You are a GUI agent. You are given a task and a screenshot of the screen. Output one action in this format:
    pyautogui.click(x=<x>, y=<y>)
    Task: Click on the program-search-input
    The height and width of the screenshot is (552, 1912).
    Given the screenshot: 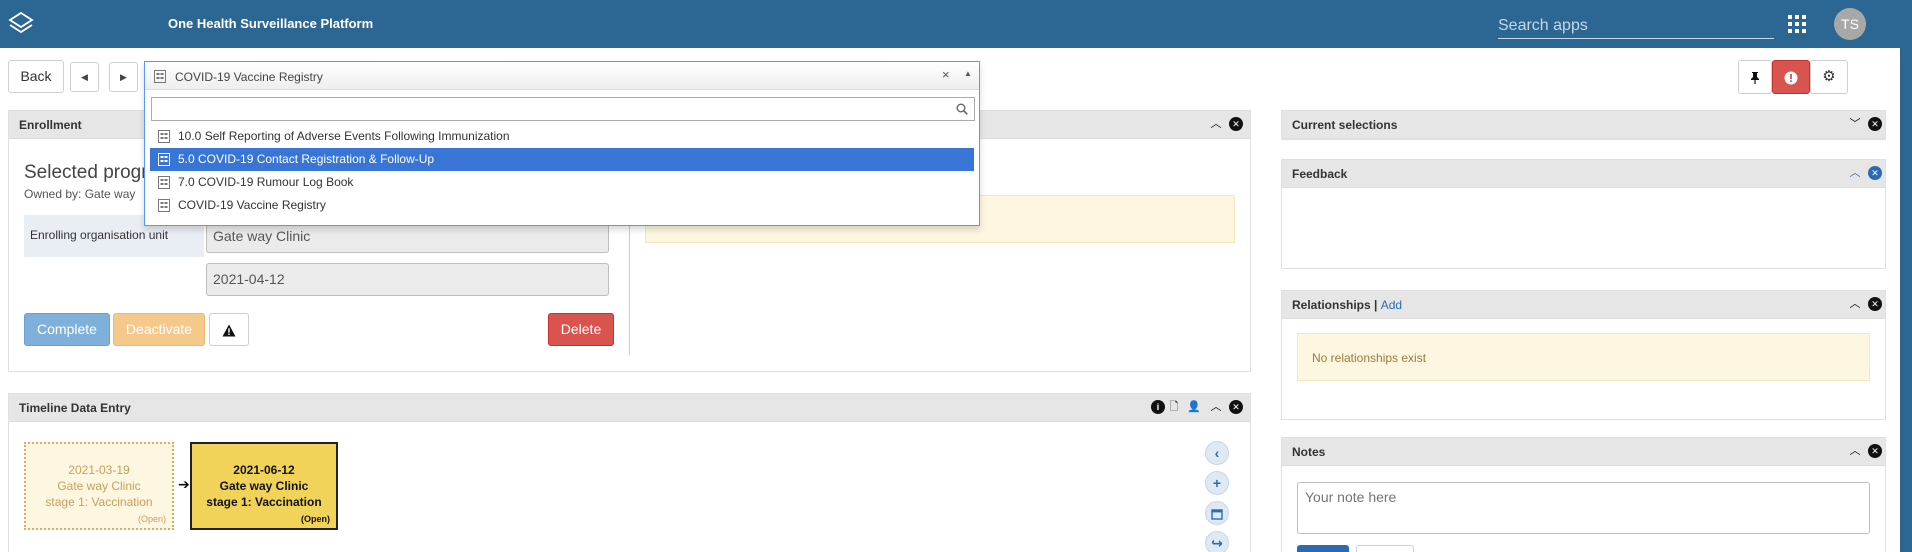 What is the action you would take?
    pyautogui.click(x=563, y=109)
    